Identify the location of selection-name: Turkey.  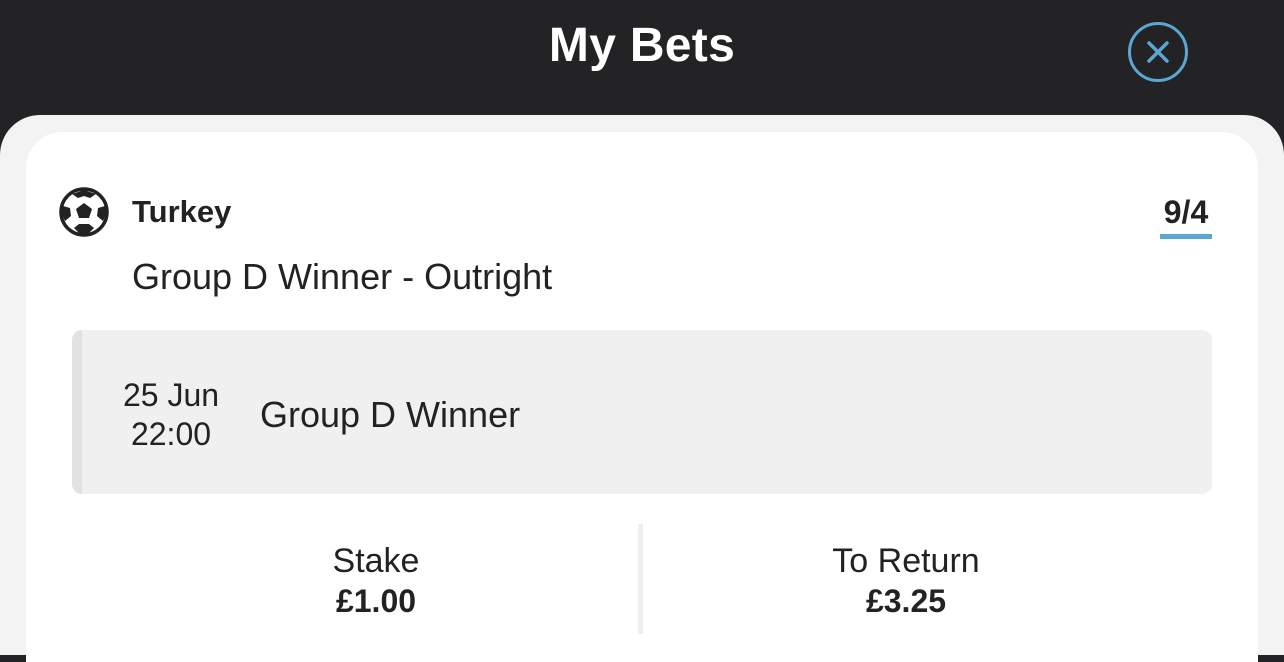
(182, 211).